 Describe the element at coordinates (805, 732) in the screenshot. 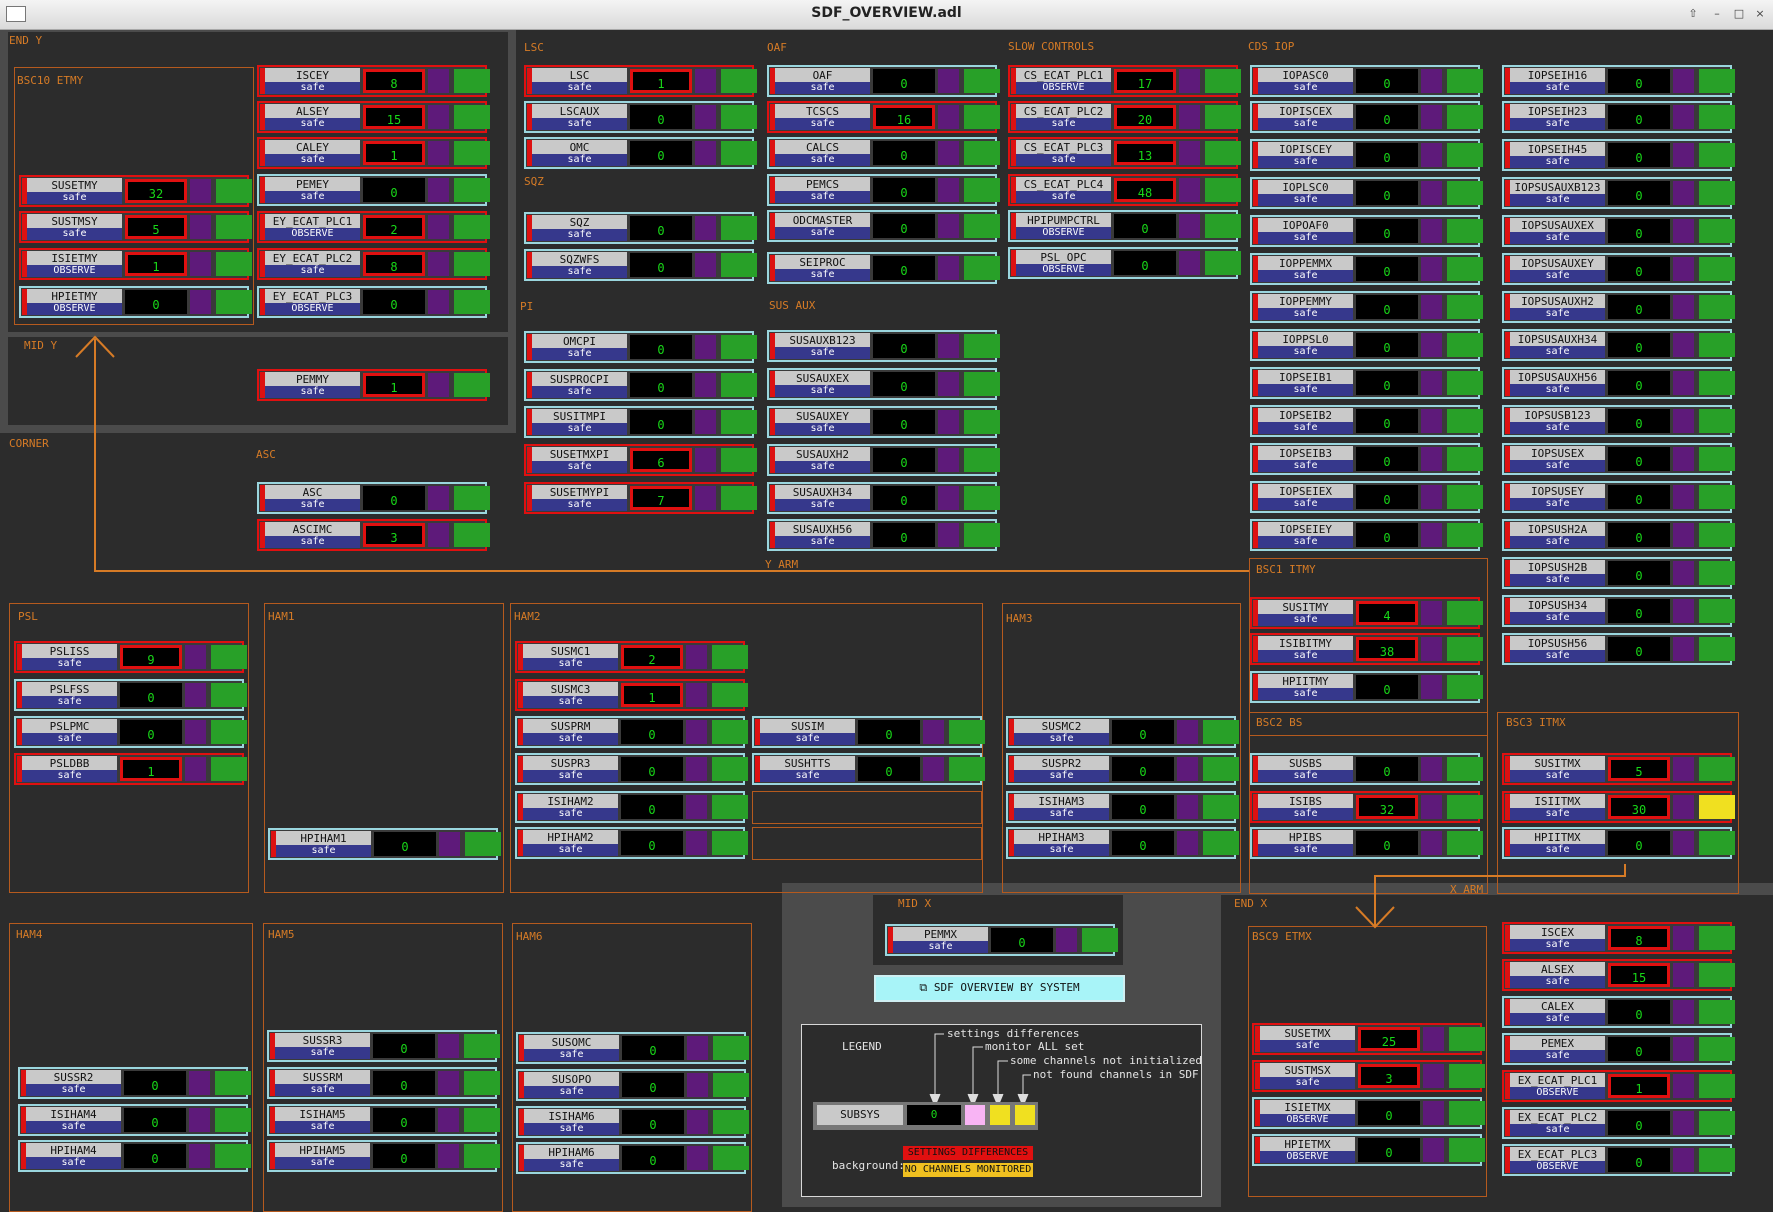

I see `subsystem-button: SUSIM safe` at that location.